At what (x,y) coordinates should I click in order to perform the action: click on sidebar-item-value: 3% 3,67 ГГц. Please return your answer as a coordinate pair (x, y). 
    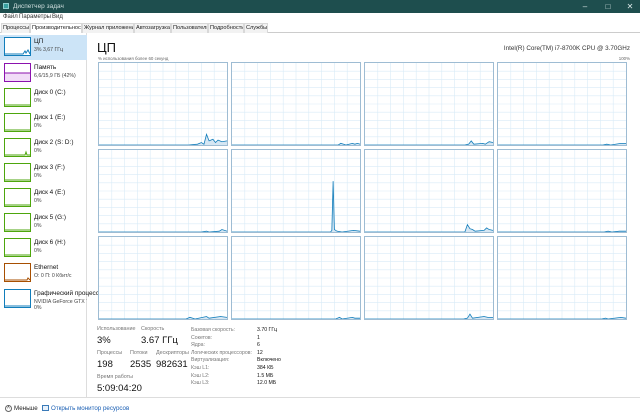
    Looking at the image, I should click on (49, 50).